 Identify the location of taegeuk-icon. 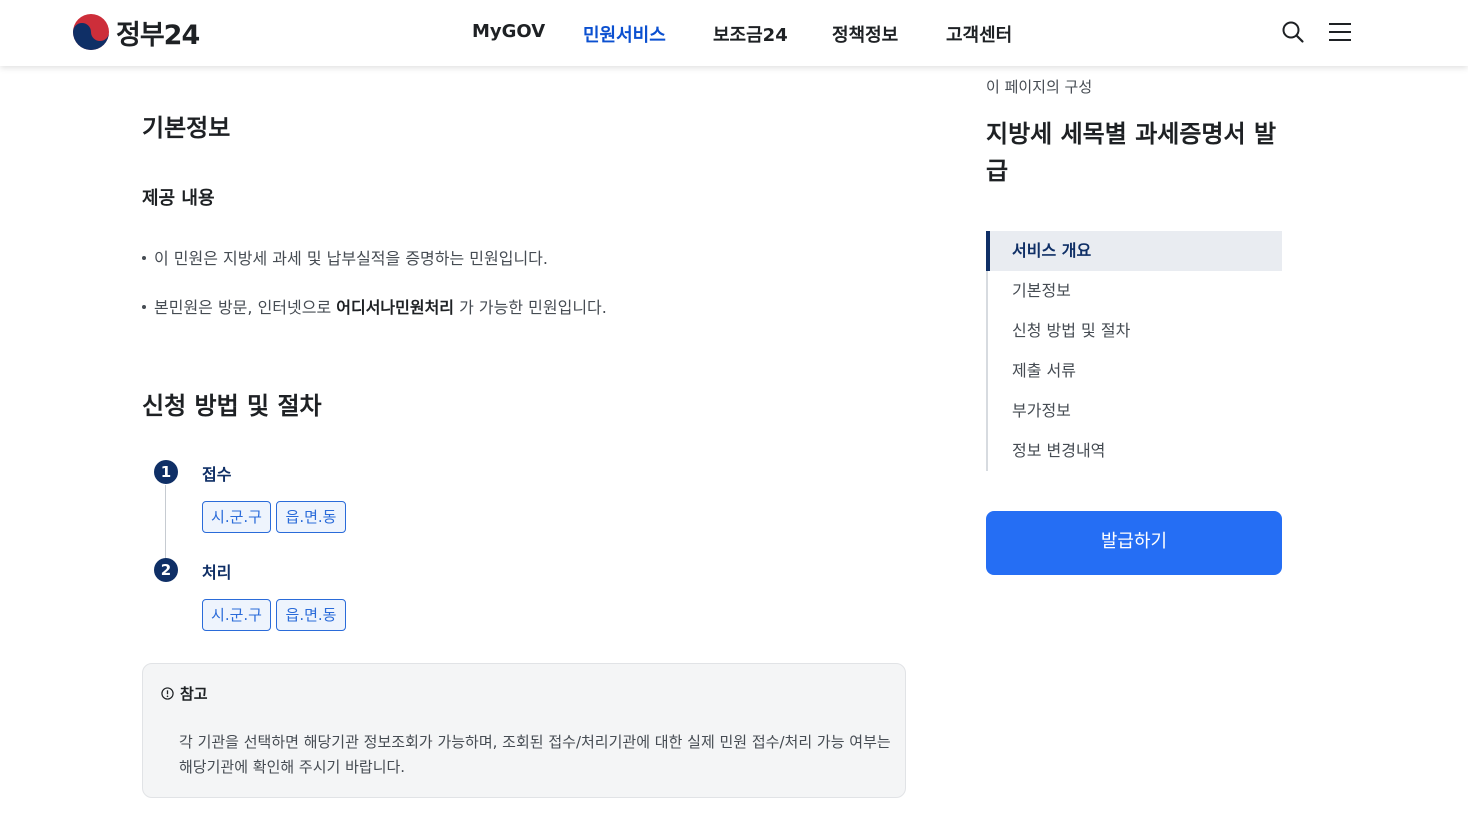
(91, 32).